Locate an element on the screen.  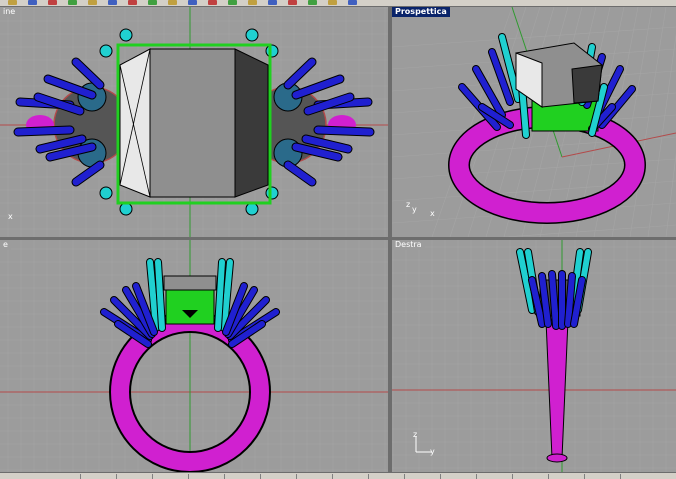
viewport-title-top: ine is located at coordinates (9, 12).